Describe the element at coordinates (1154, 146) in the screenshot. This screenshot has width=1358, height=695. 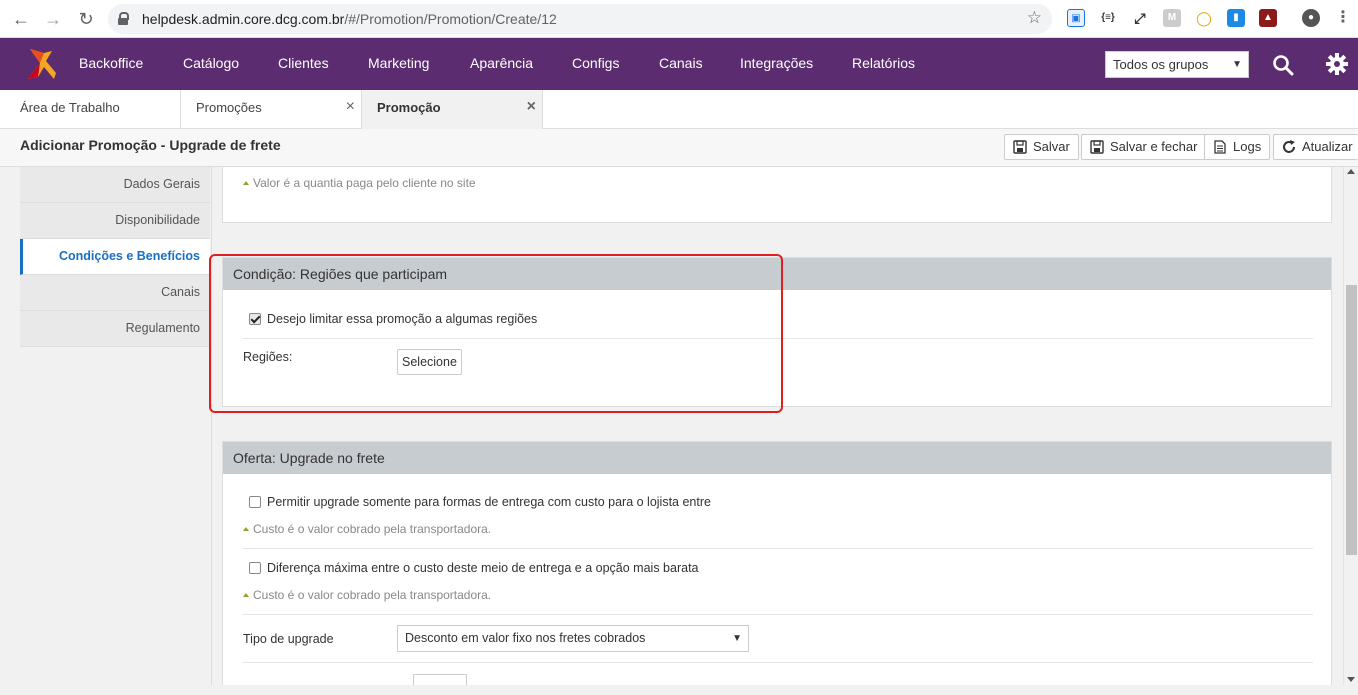
I see `save-close-label: Salvar e fechar` at that location.